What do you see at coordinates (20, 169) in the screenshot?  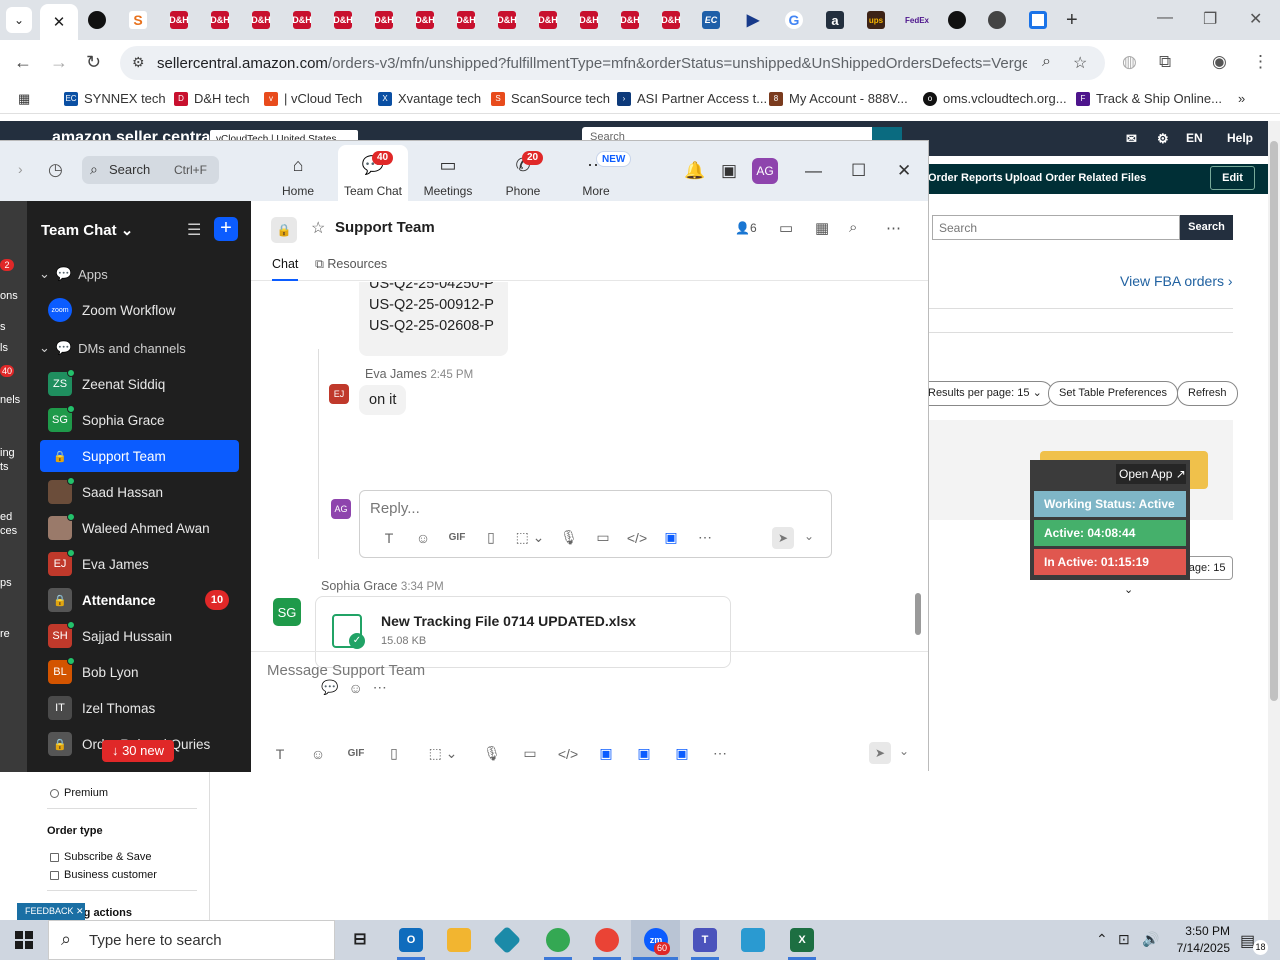 I see `forward-icon: ›` at bounding box center [20, 169].